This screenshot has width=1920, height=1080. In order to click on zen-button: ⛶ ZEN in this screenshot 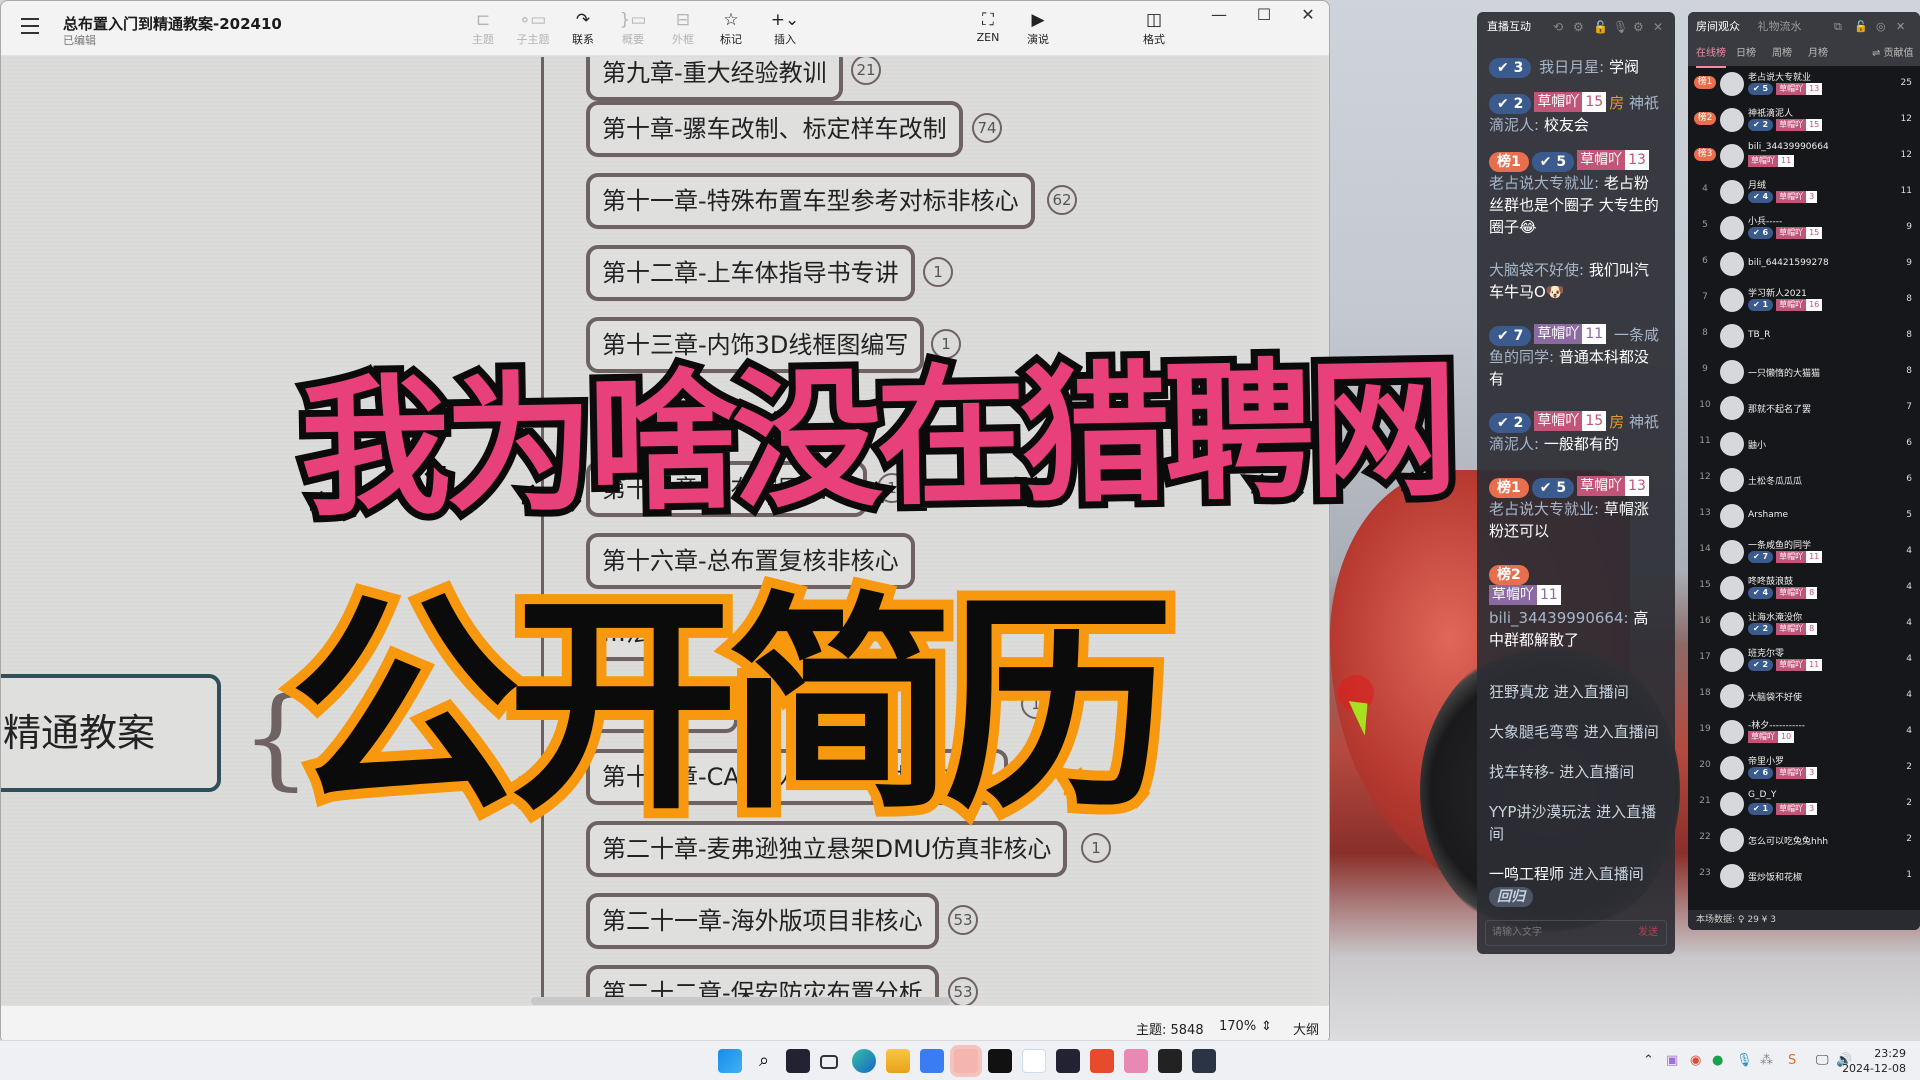, I will do `click(988, 26)`.